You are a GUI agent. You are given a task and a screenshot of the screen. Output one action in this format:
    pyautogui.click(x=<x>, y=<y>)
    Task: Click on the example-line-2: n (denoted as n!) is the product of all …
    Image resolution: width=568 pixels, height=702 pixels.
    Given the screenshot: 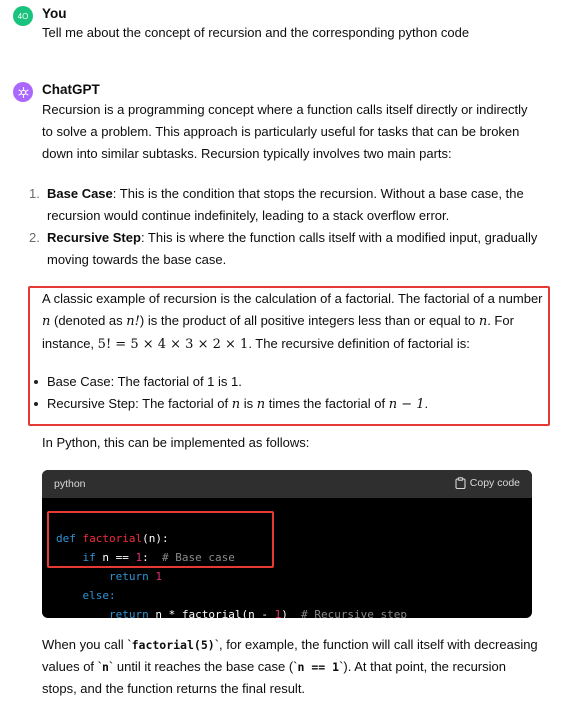 What is the action you would take?
    pyautogui.click(x=278, y=321)
    